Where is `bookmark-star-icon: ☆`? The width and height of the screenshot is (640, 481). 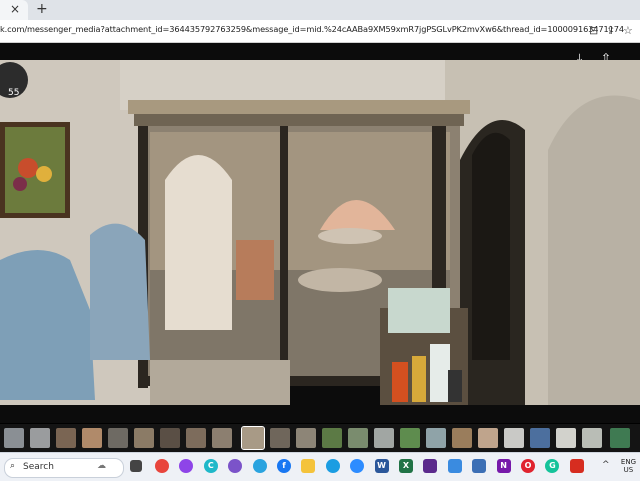
bookmark-star-icon: ☆ is located at coordinates (628, 30).